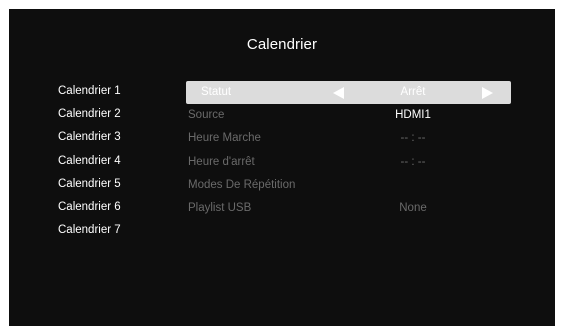  I want to click on calendar-item-6: Calendrier 6, so click(89, 211).